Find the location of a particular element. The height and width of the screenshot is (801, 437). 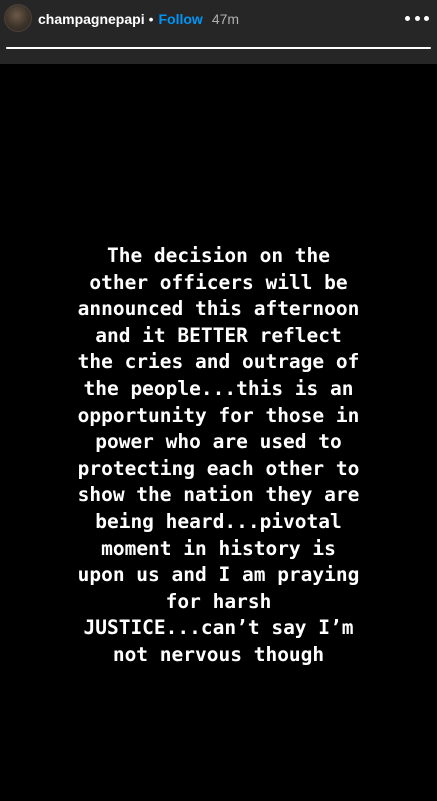

user-row: champagnepapi • Follow 47m is located at coordinates (138, 19).